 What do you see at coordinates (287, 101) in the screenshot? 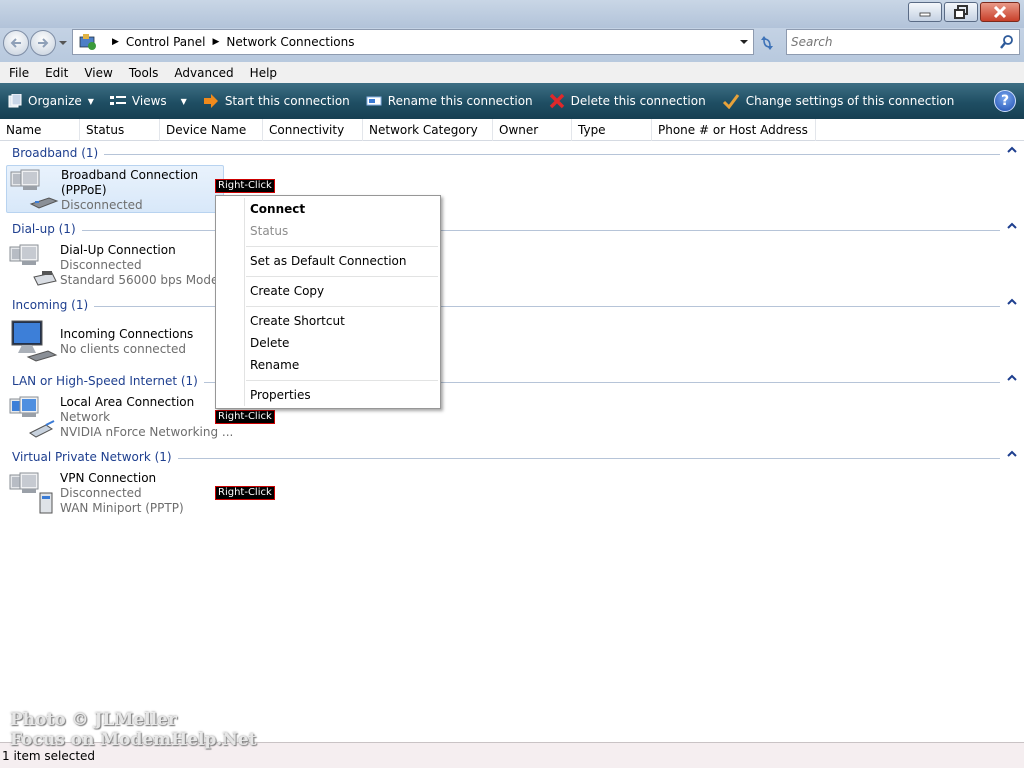
I see `start-connection-label: Start this connection` at bounding box center [287, 101].